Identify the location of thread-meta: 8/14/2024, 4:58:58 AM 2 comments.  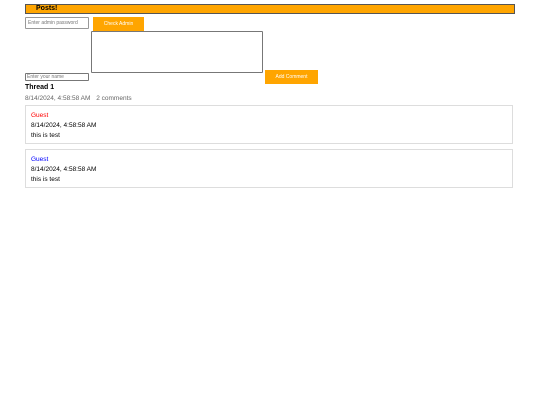
(78, 98).